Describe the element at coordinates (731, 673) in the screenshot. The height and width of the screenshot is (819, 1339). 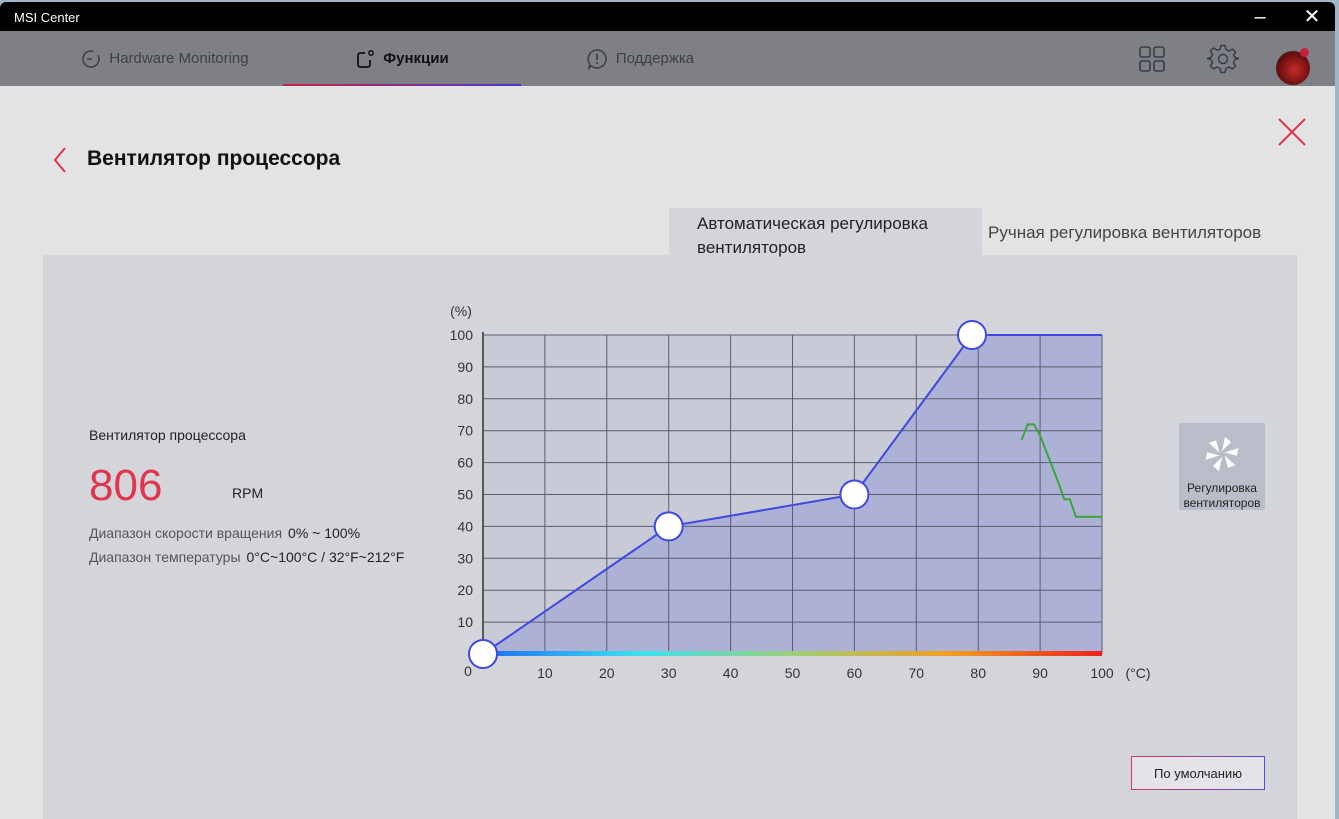
I see `x-tick-label: 40` at that location.